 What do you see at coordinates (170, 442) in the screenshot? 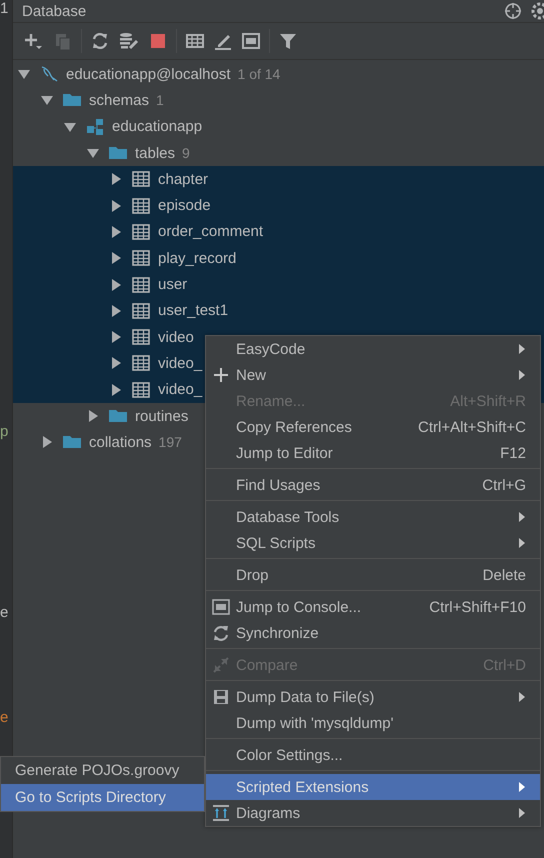
I see `item-count: 197` at bounding box center [170, 442].